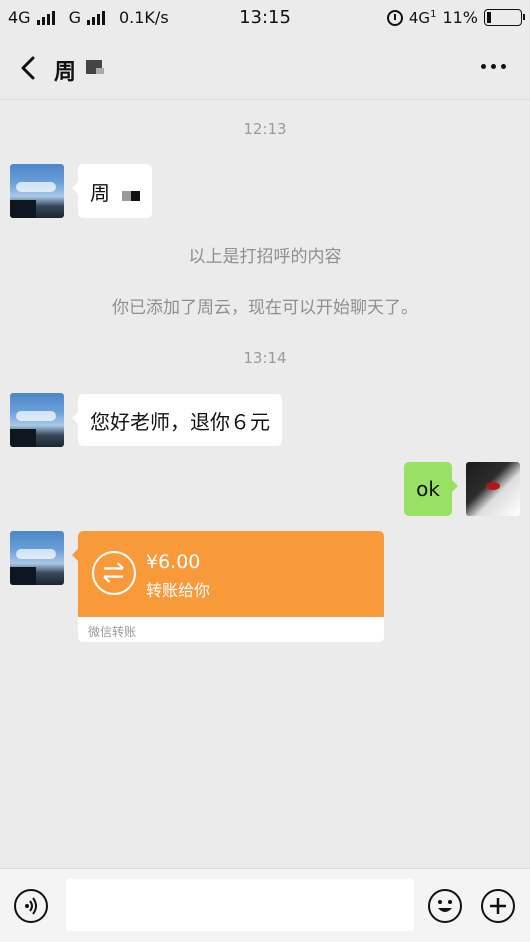 This screenshot has width=530, height=942. What do you see at coordinates (498, 906) in the screenshot?
I see `plus-icon` at bounding box center [498, 906].